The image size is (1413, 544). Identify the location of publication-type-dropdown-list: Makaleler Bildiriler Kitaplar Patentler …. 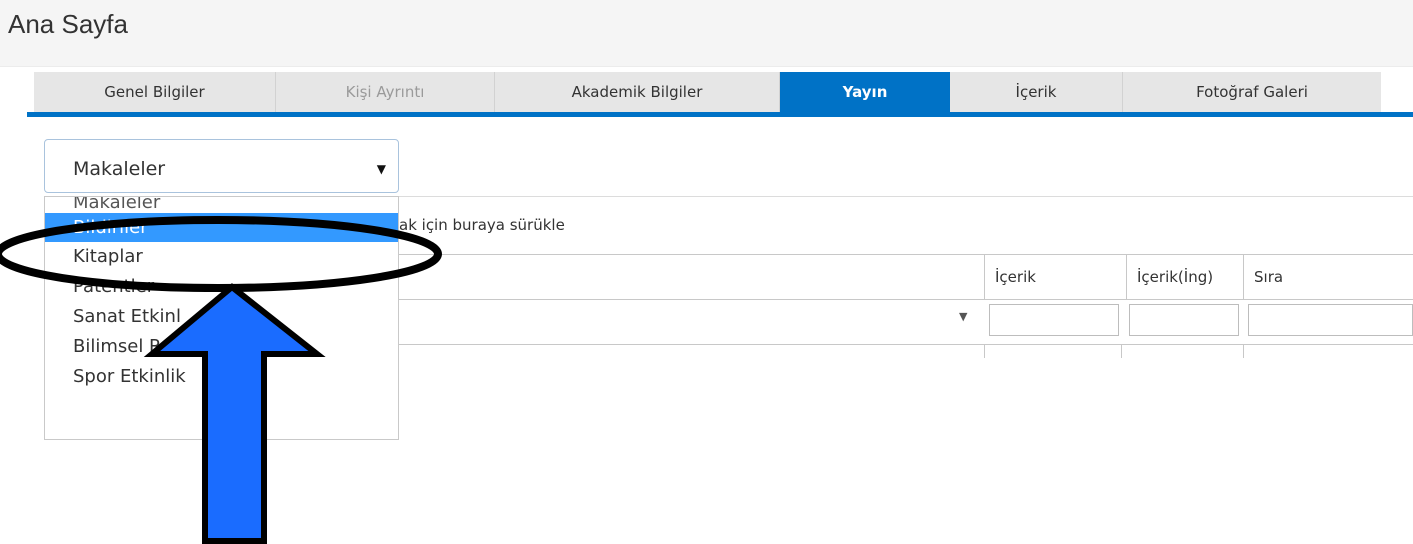
(221, 318).